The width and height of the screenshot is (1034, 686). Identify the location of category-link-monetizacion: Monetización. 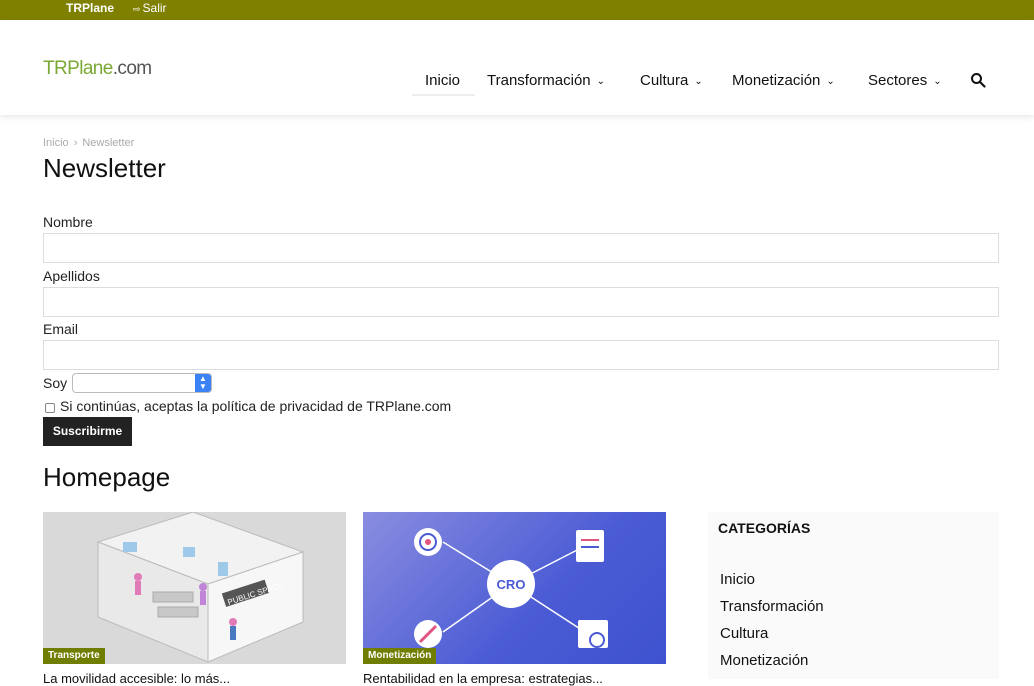
(764, 660).